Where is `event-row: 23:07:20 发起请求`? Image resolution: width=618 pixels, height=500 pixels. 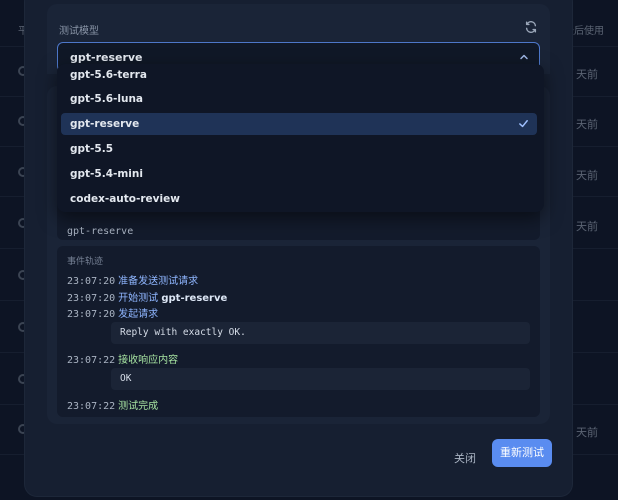 event-row: 23:07:20 发起请求 is located at coordinates (112, 312).